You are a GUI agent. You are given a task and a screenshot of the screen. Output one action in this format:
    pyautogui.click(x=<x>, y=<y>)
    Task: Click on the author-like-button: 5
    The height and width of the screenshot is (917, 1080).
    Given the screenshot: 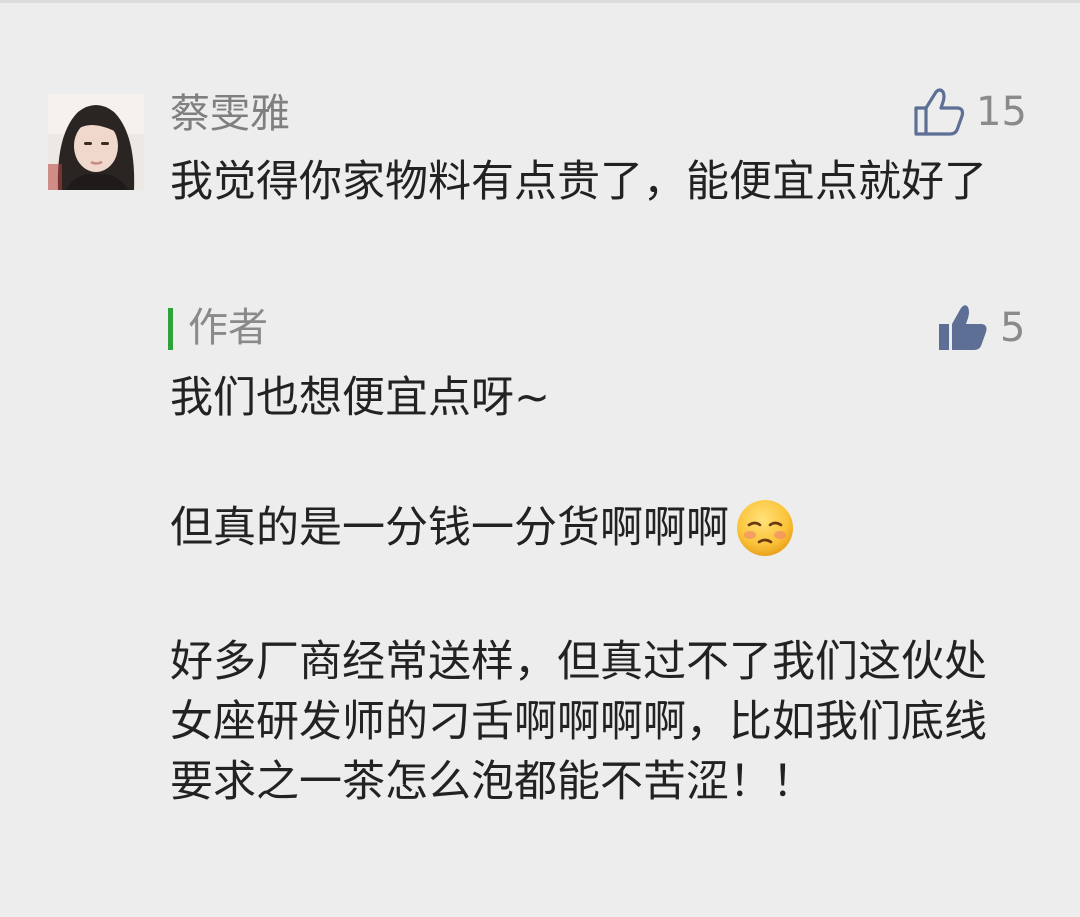 What is the action you would take?
    pyautogui.click(x=980, y=328)
    